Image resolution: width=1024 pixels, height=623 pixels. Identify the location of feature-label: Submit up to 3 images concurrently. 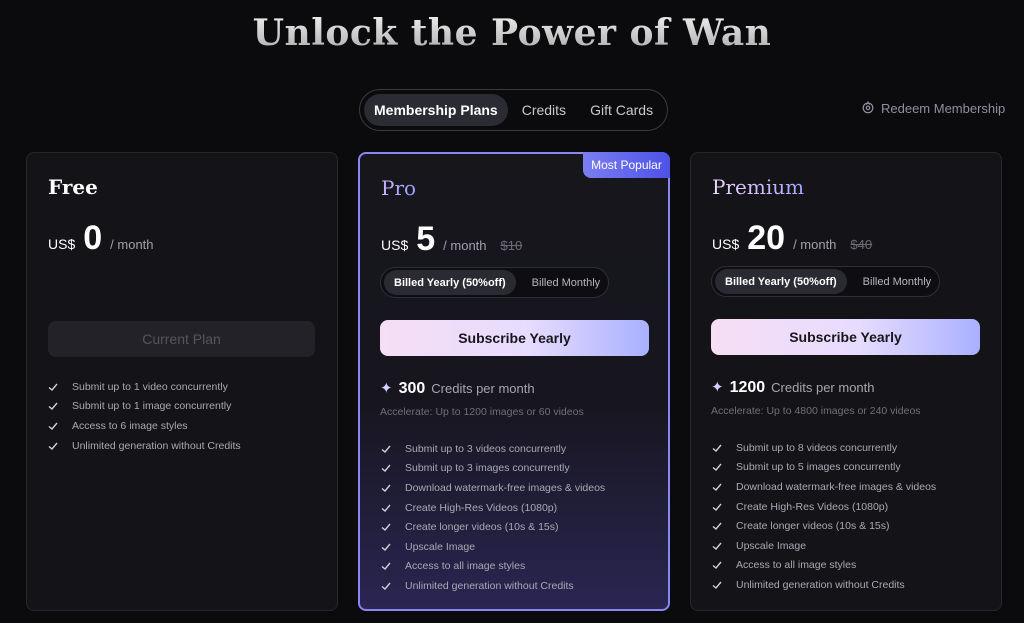
(487, 468).